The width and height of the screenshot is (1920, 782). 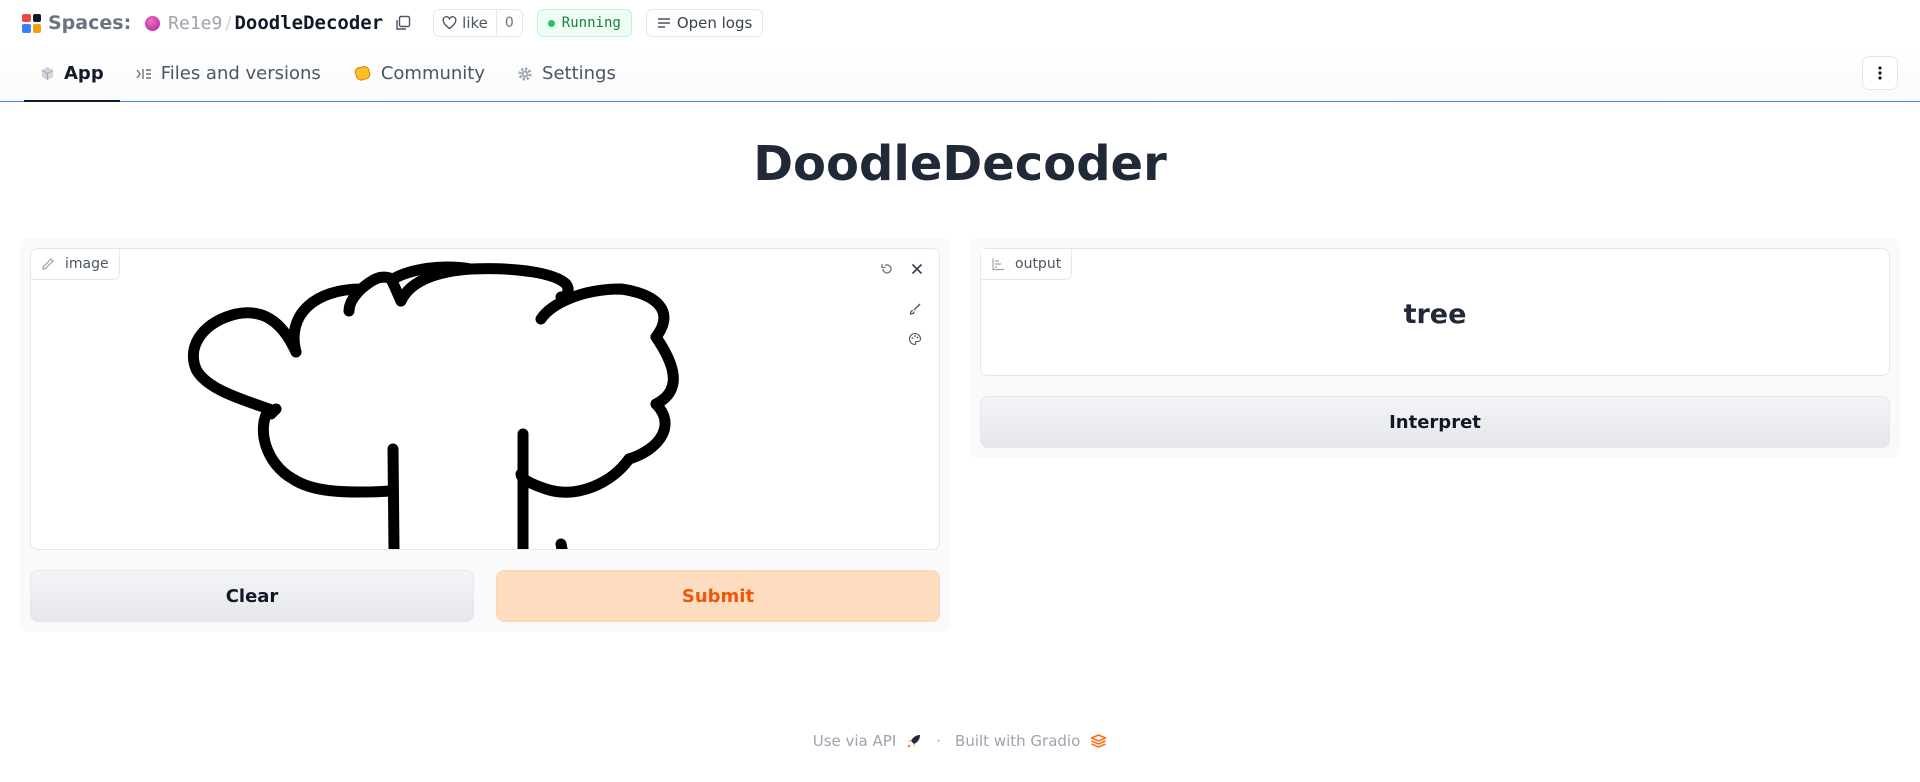 What do you see at coordinates (960, 164) in the screenshot?
I see `app-title: DoodleDecoder` at bounding box center [960, 164].